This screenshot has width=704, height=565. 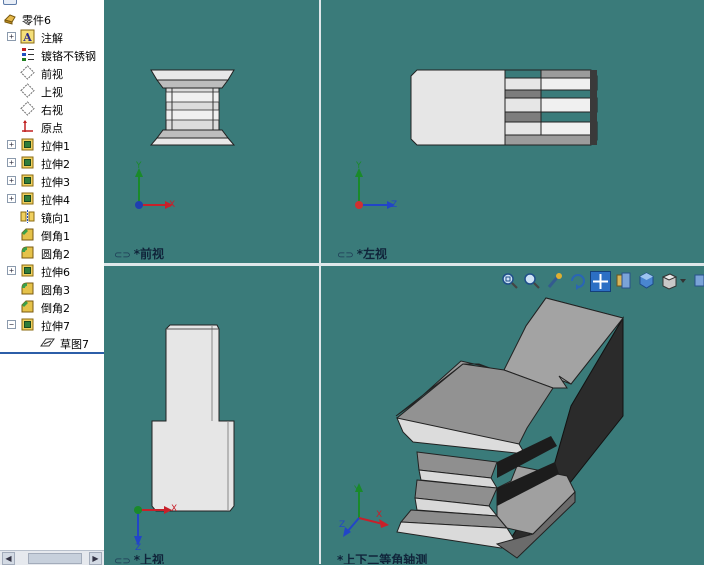 I want to click on tree-item-label: 注解, so click(x=52, y=38).